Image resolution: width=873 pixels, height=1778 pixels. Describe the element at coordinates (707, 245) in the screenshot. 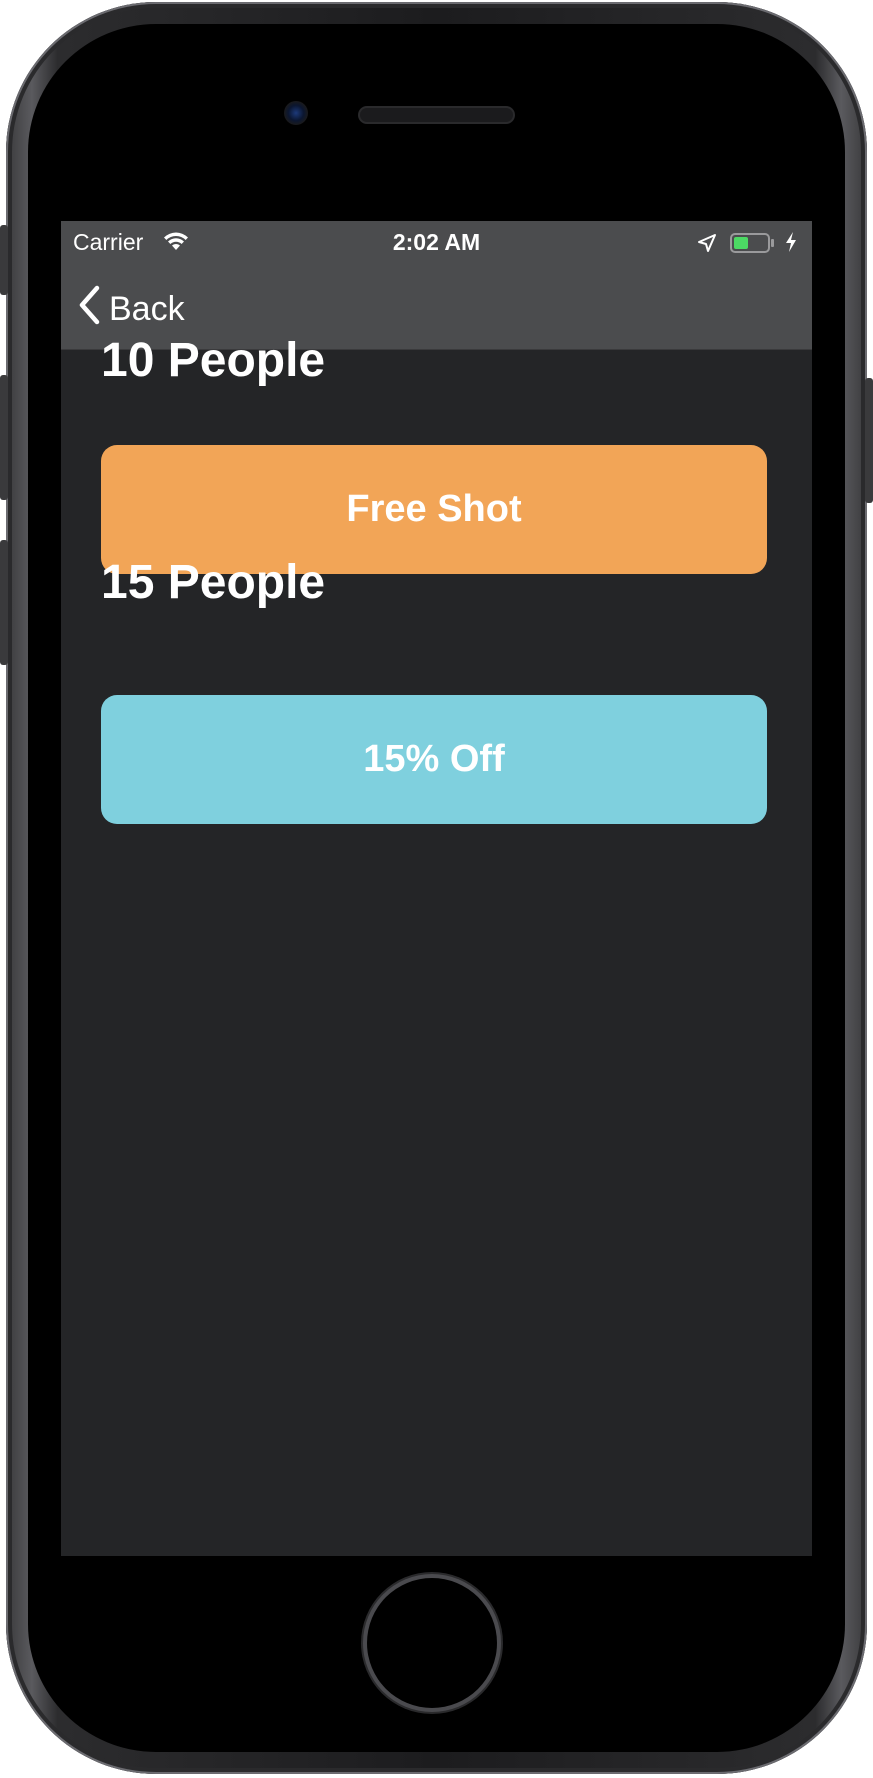

I see `location-arrow-icon` at that location.